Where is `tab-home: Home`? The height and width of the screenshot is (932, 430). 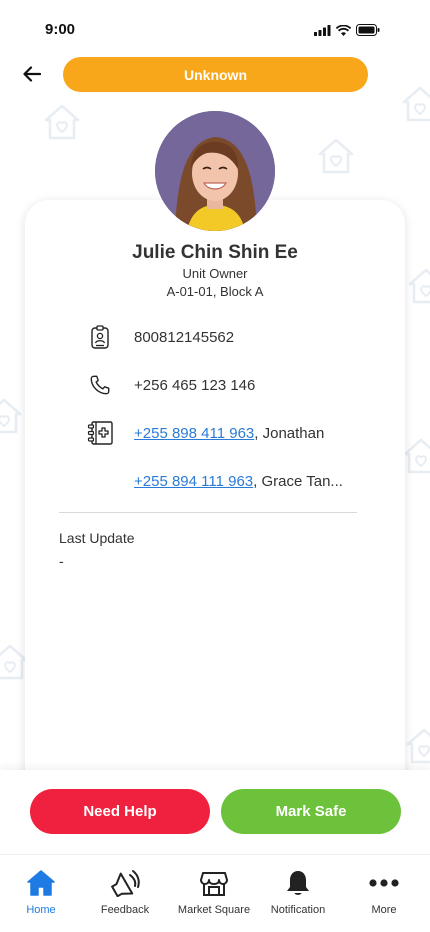
tab-home: Home is located at coordinates (42, 897).